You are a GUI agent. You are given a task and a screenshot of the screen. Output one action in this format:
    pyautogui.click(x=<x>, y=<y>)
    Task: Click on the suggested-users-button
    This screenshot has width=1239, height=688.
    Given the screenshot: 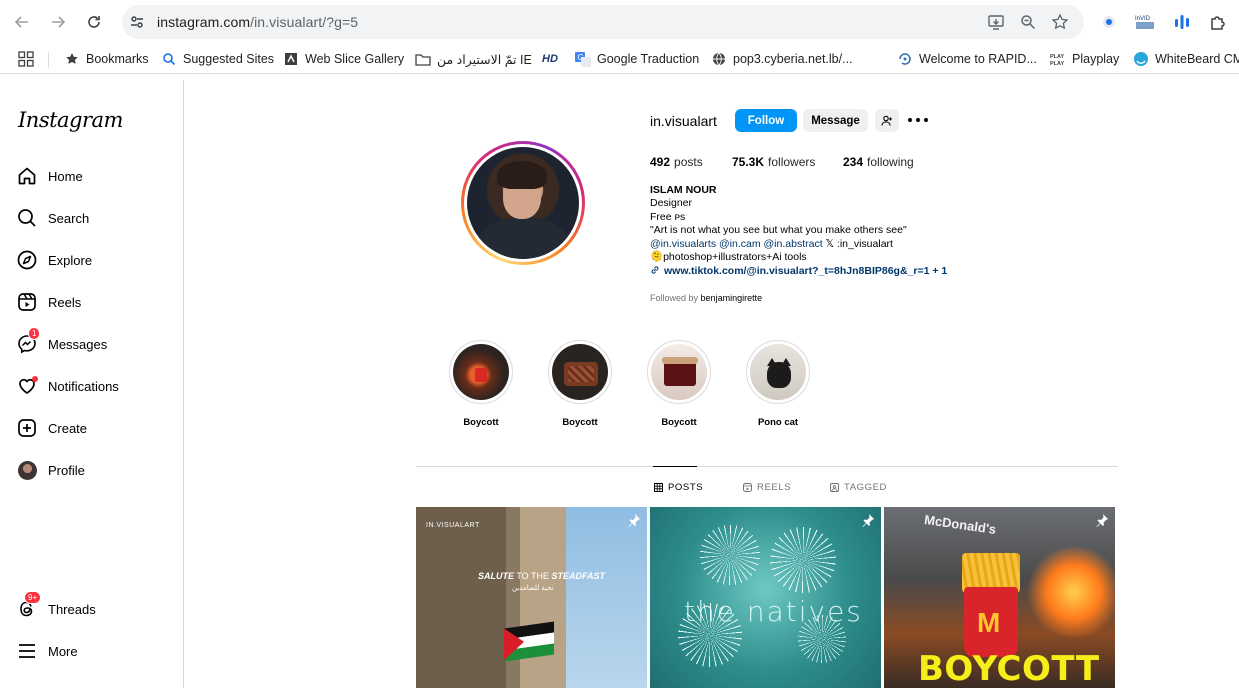 What is the action you would take?
    pyautogui.click(x=887, y=120)
    